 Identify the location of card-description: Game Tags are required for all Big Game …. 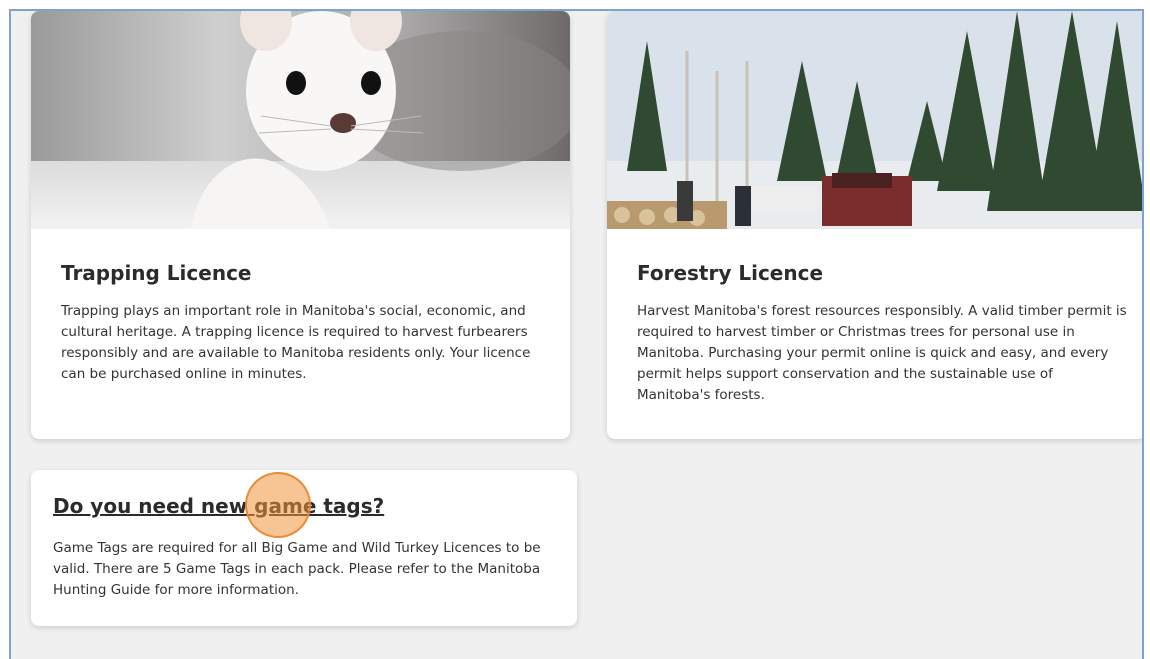
(297, 569).